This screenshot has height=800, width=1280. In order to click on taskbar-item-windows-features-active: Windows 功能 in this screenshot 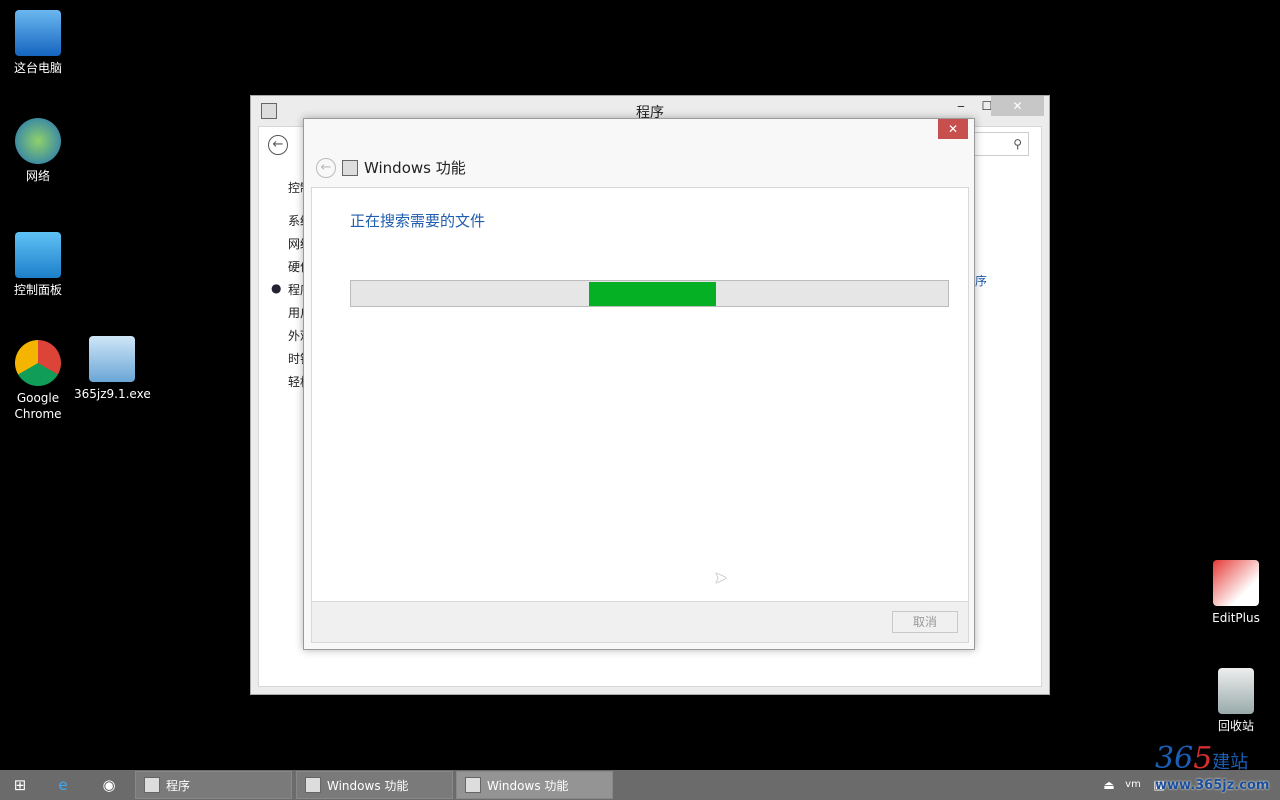, I will do `click(534, 785)`.